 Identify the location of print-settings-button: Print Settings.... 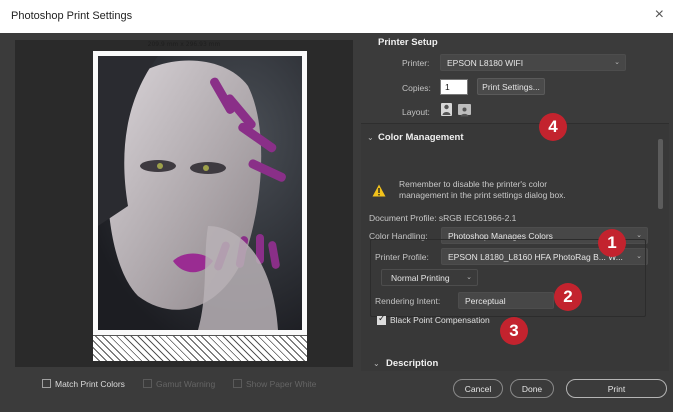
(511, 86).